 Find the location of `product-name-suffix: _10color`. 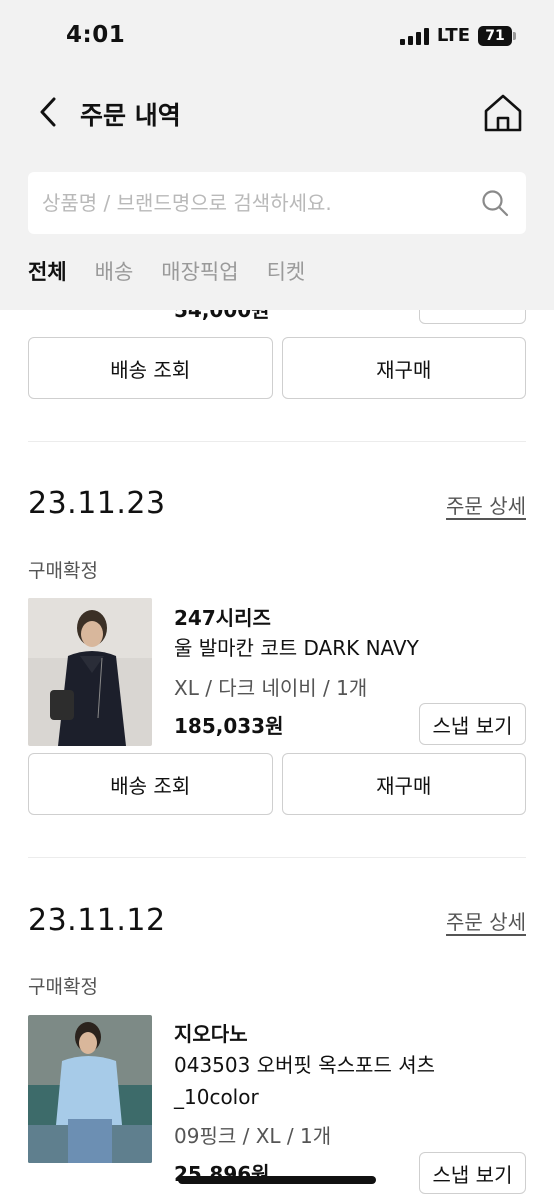

product-name-suffix: _10color is located at coordinates (344, 1097).